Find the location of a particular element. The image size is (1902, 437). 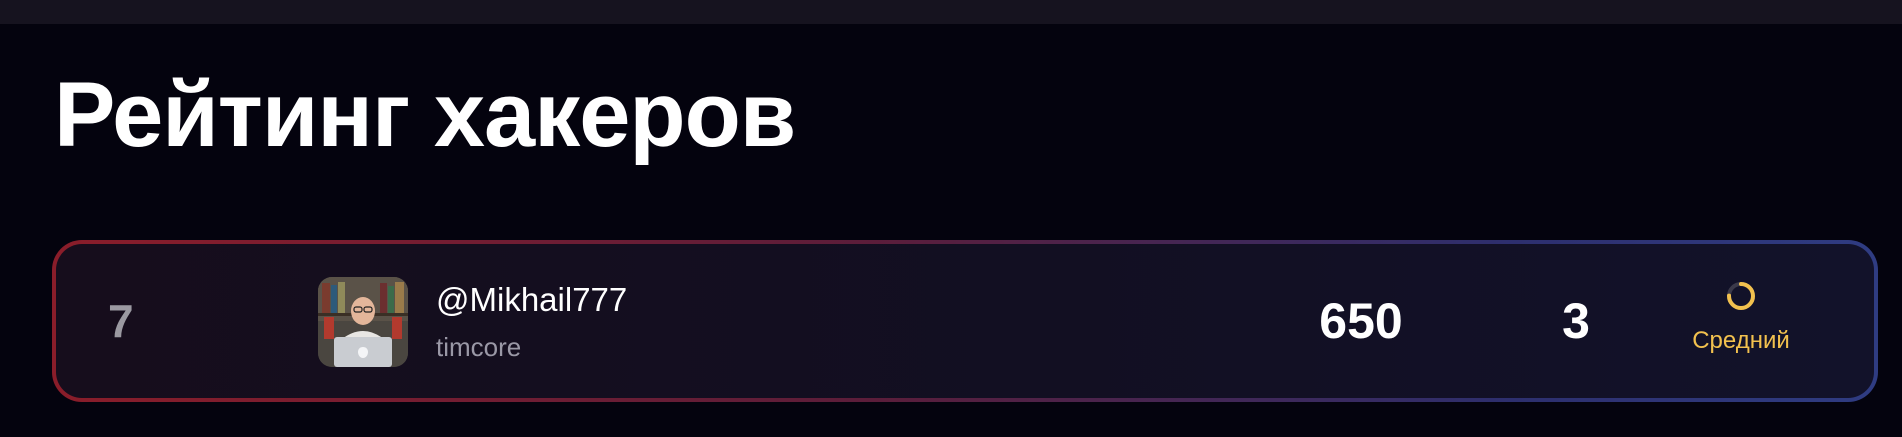

rank-number: 7 is located at coordinates (121, 321).